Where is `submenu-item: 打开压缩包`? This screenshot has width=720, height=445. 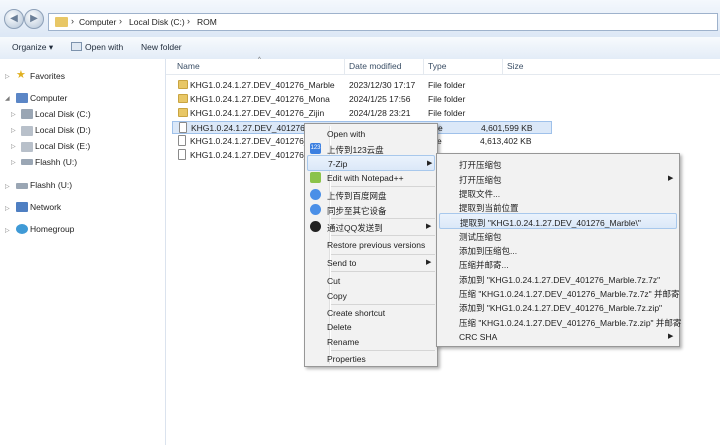 submenu-item: 打开压缩包 is located at coordinates (558, 164).